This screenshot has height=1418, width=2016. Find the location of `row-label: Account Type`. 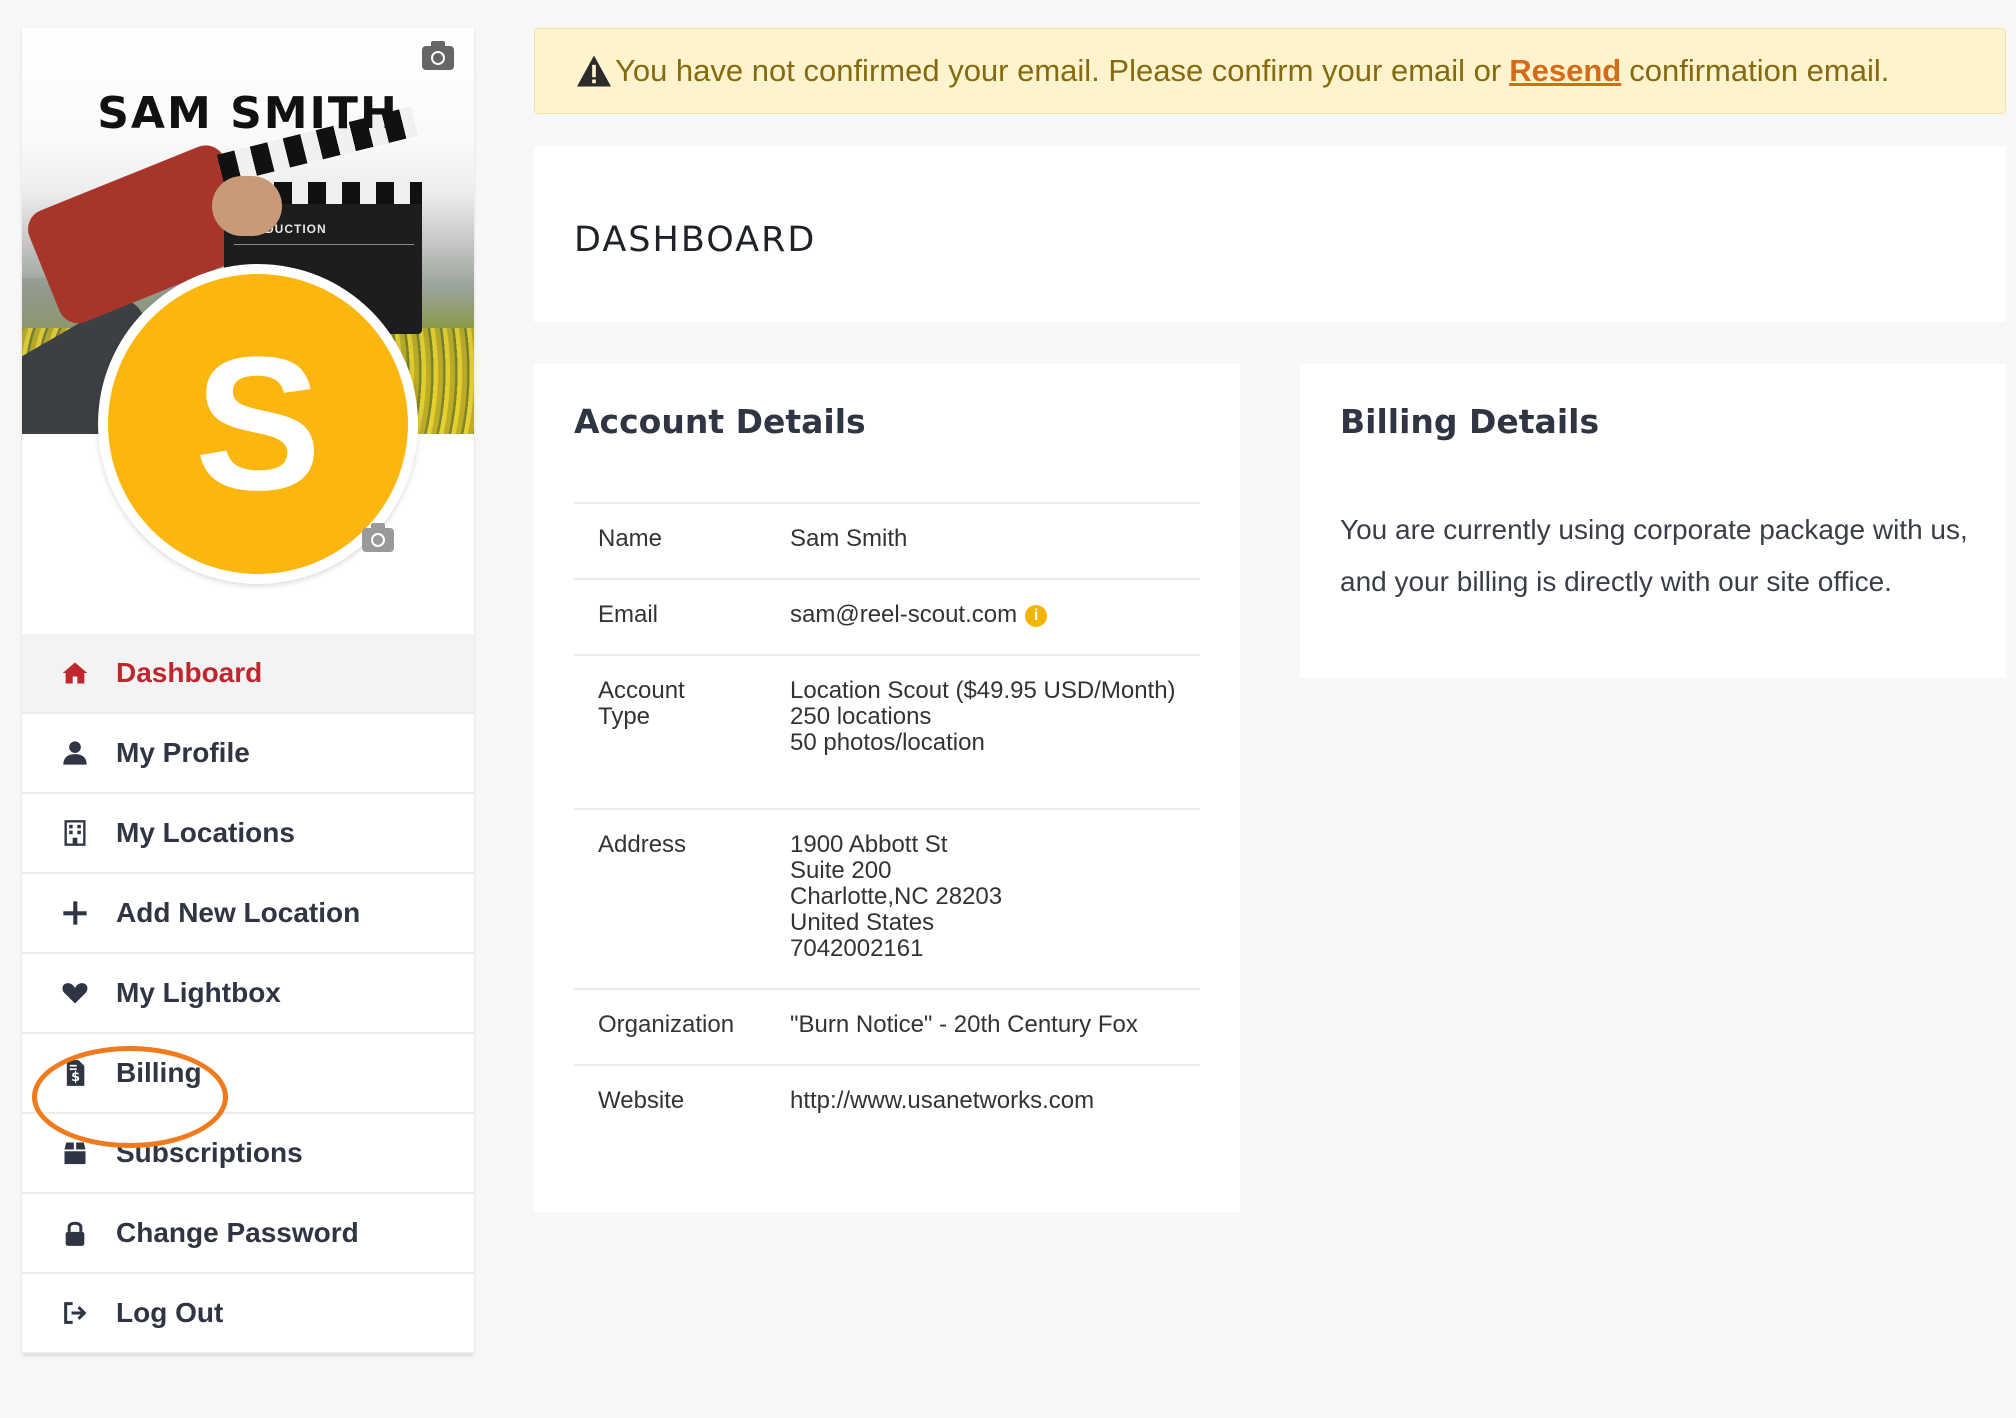

row-label: Account Type is located at coordinates (641, 703).